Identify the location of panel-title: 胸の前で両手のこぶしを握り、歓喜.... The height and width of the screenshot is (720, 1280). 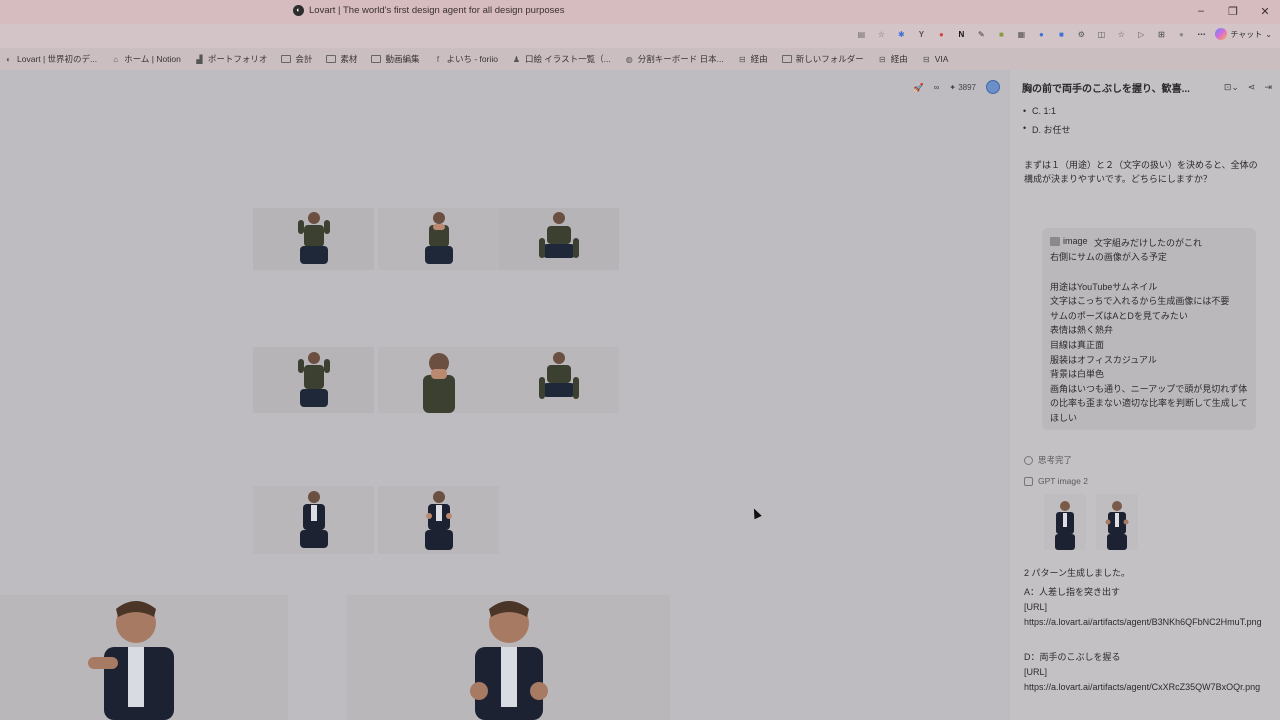
(1106, 89).